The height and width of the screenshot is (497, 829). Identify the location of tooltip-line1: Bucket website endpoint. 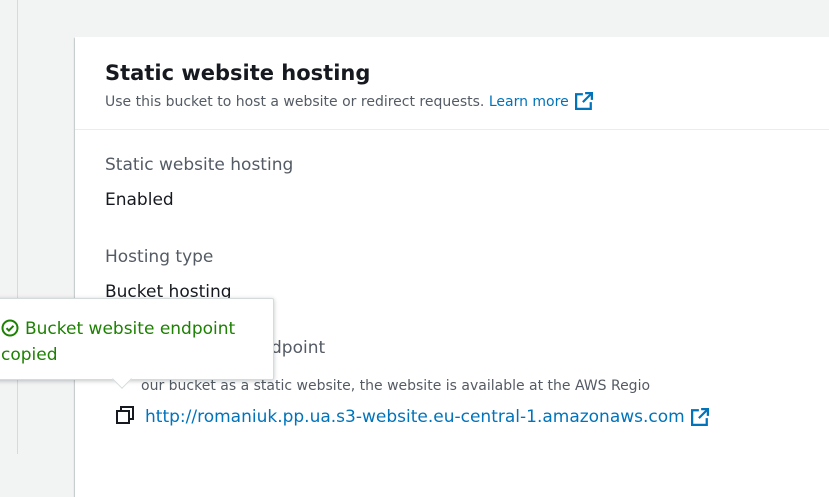
(130, 329).